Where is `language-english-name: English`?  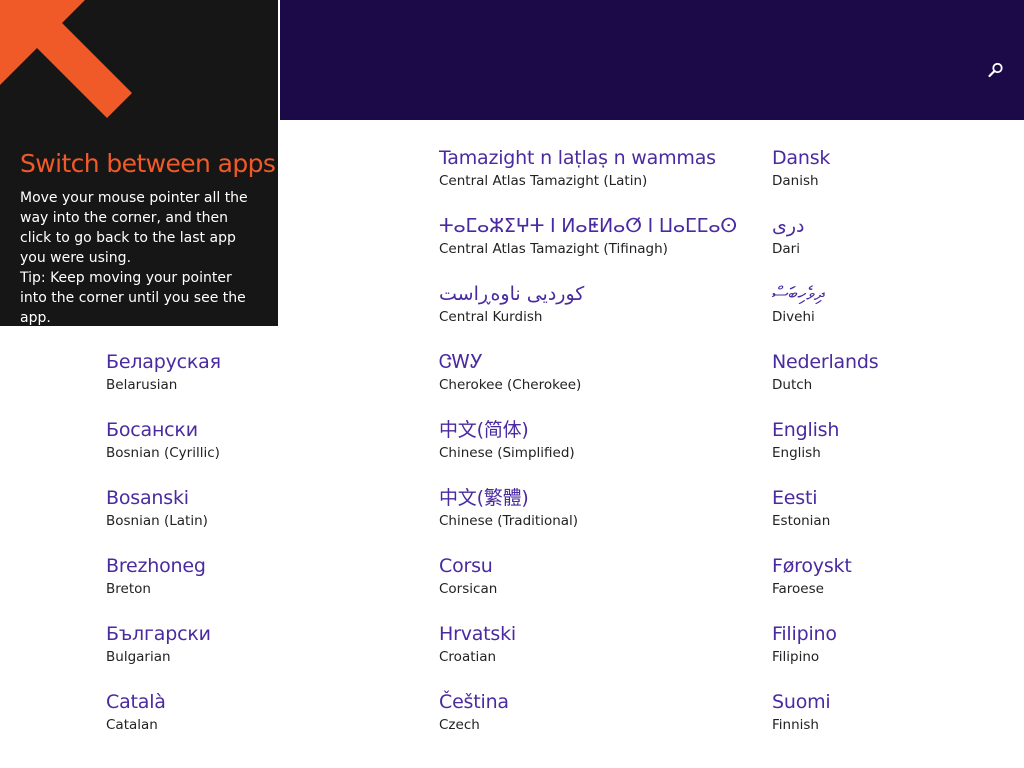 language-english-name: English is located at coordinates (796, 453).